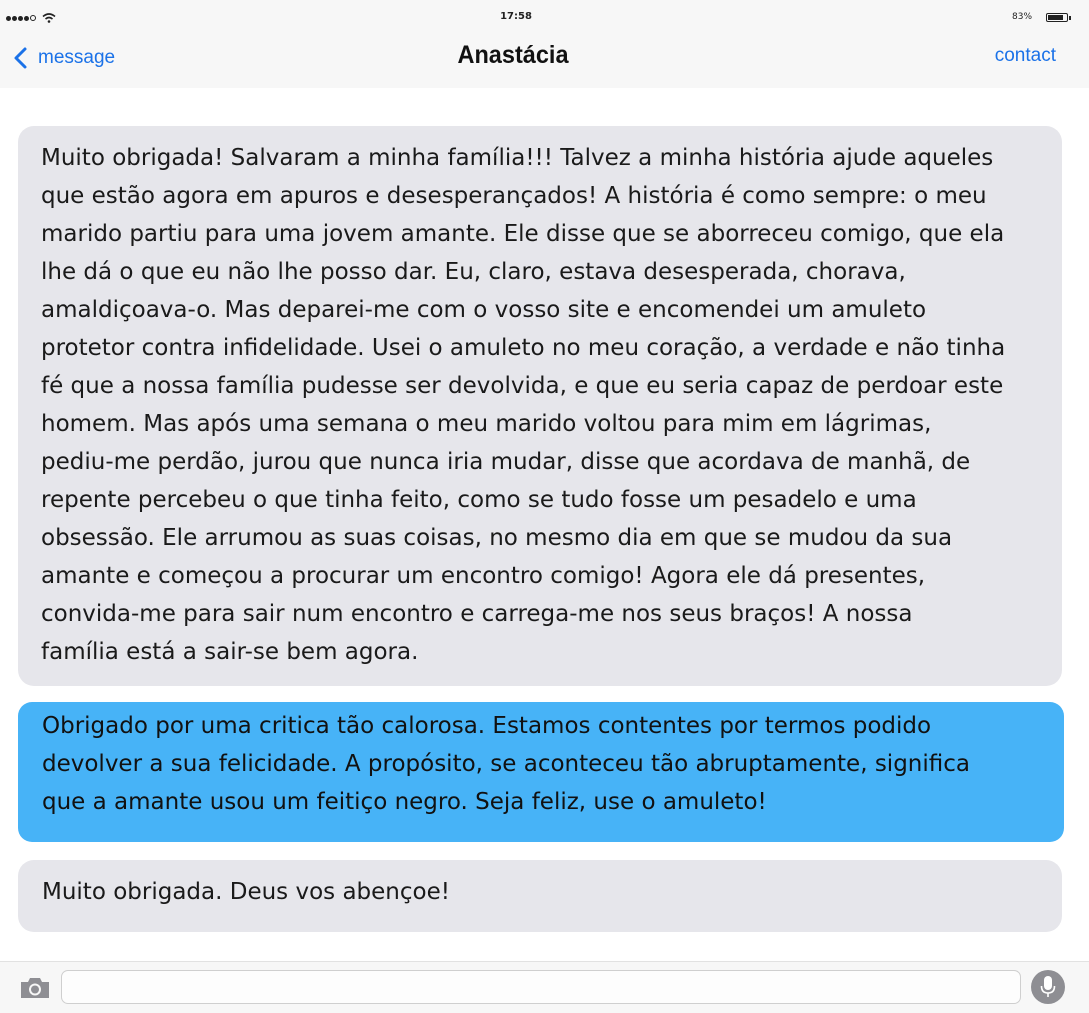 Image resolution: width=1089 pixels, height=1013 pixels. I want to click on microphone-icon, so click(1048, 986).